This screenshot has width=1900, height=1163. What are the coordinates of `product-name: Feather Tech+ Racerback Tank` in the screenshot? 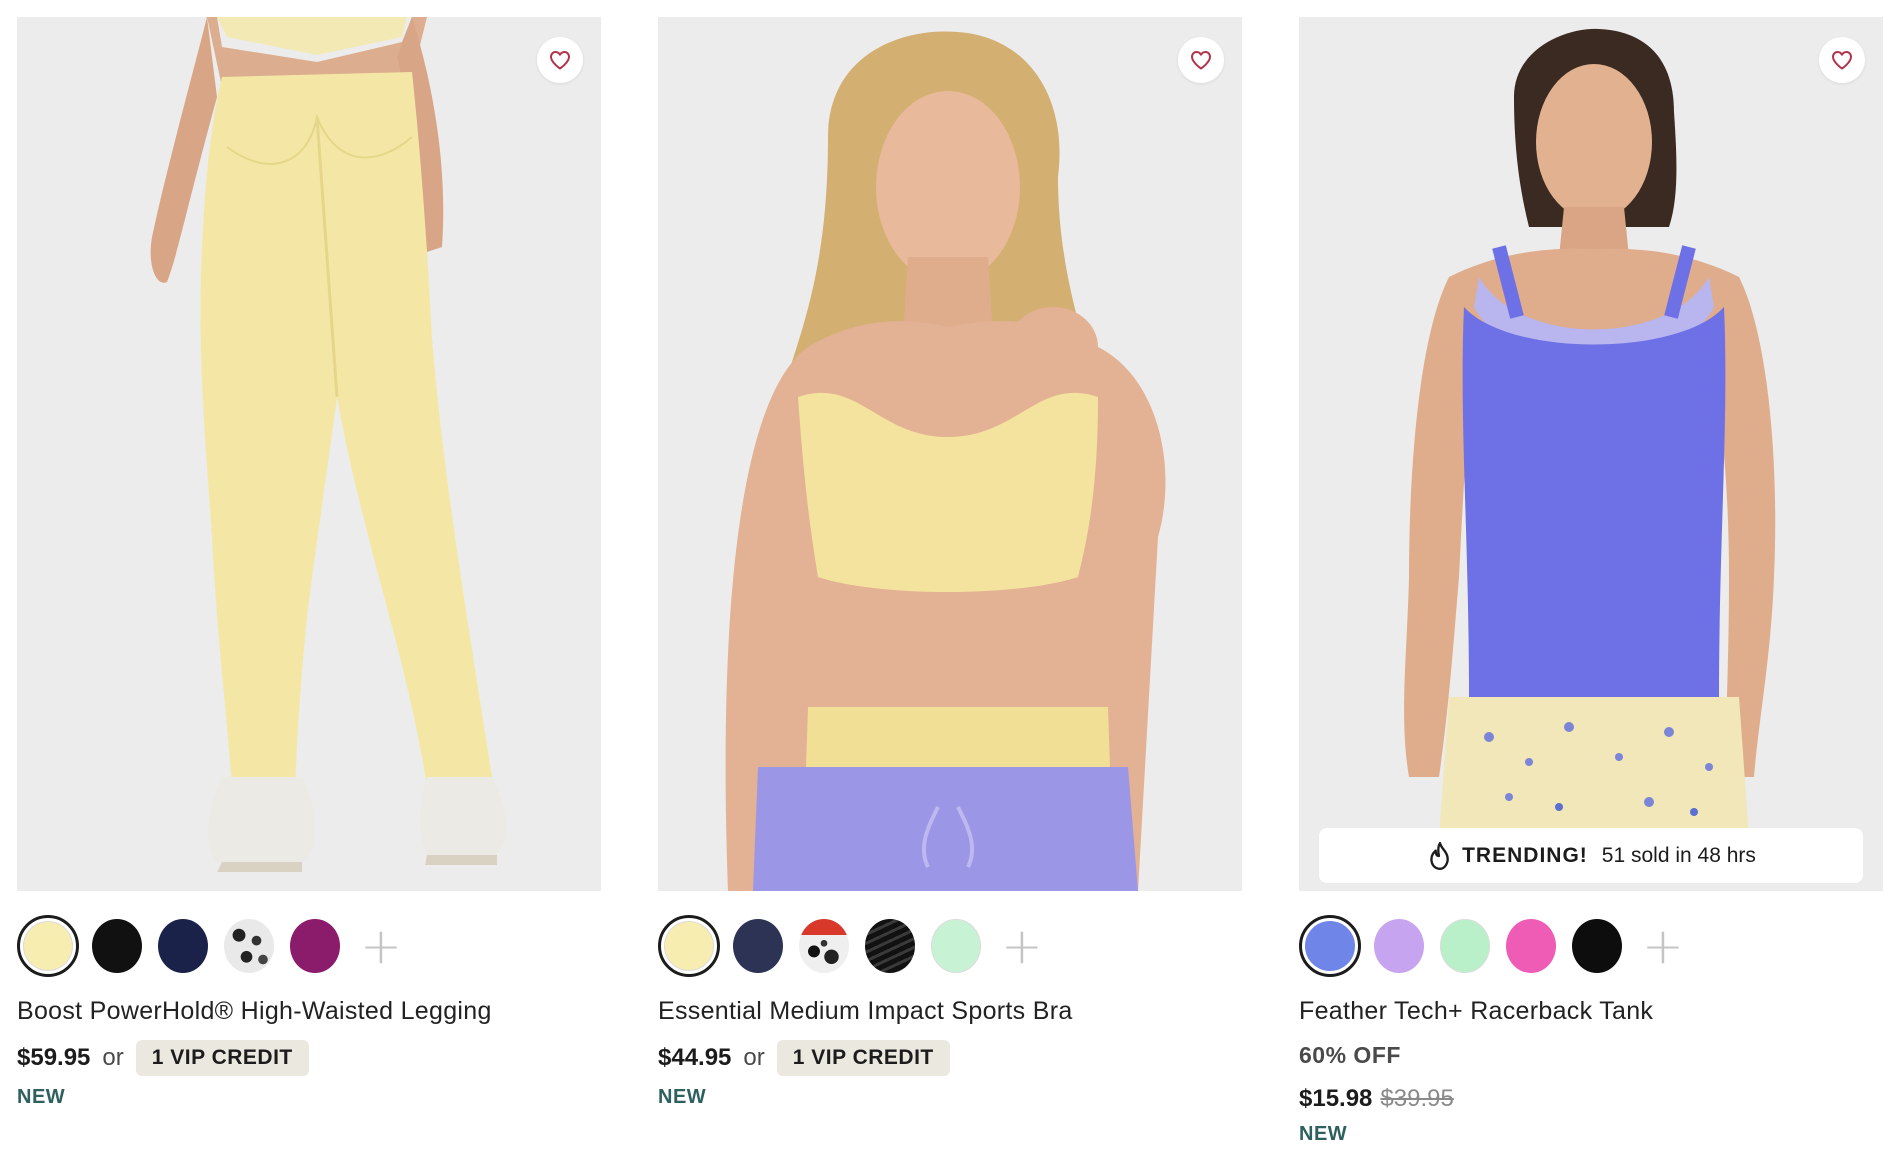 It's located at (1591, 1011).